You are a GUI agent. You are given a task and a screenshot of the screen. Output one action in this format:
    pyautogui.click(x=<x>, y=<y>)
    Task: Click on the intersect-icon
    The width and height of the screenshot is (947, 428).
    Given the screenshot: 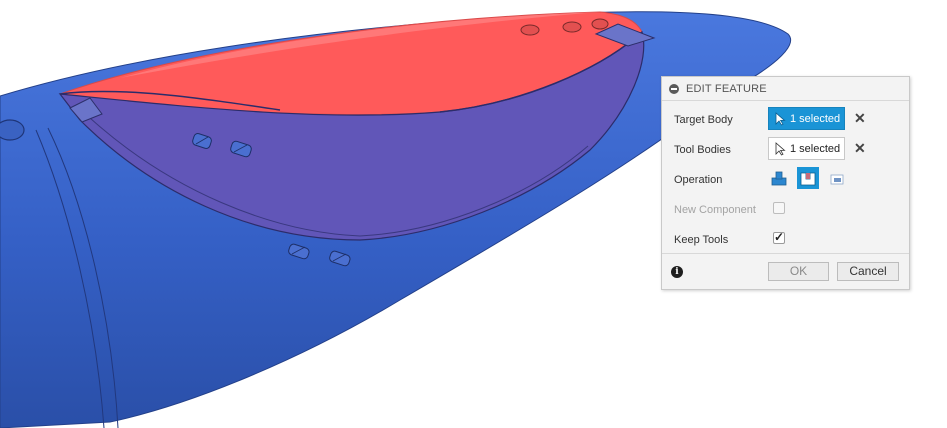 What is the action you would take?
    pyautogui.click(x=837, y=178)
    